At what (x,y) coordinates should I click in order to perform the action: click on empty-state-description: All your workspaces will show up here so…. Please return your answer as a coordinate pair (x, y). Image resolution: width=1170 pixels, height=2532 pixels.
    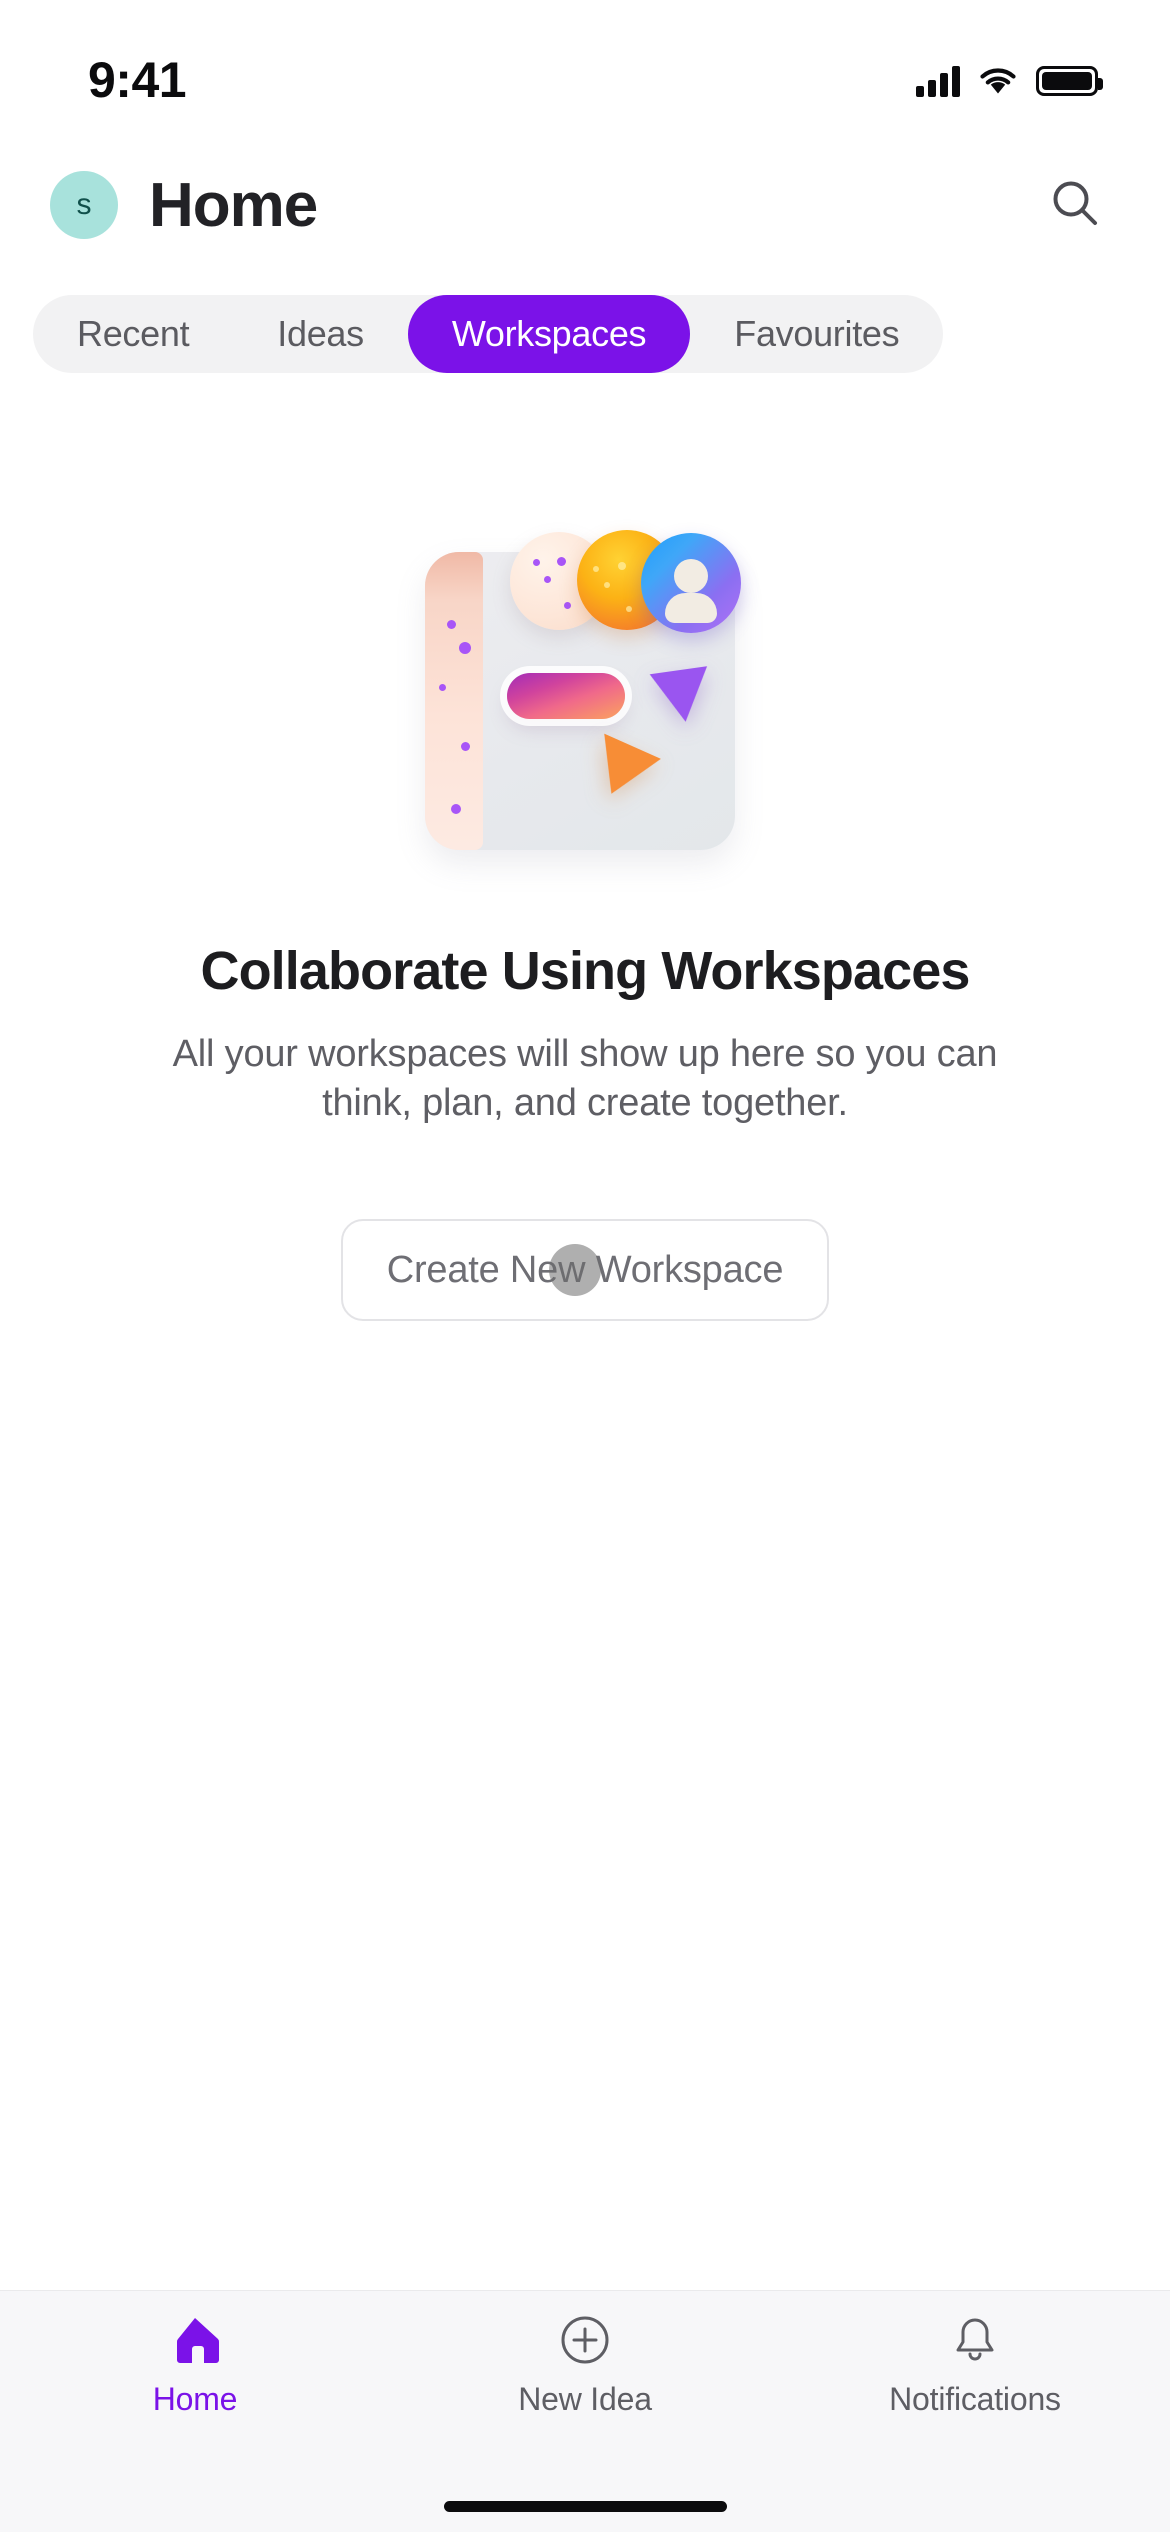
    Looking at the image, I should click on (585, 1078).